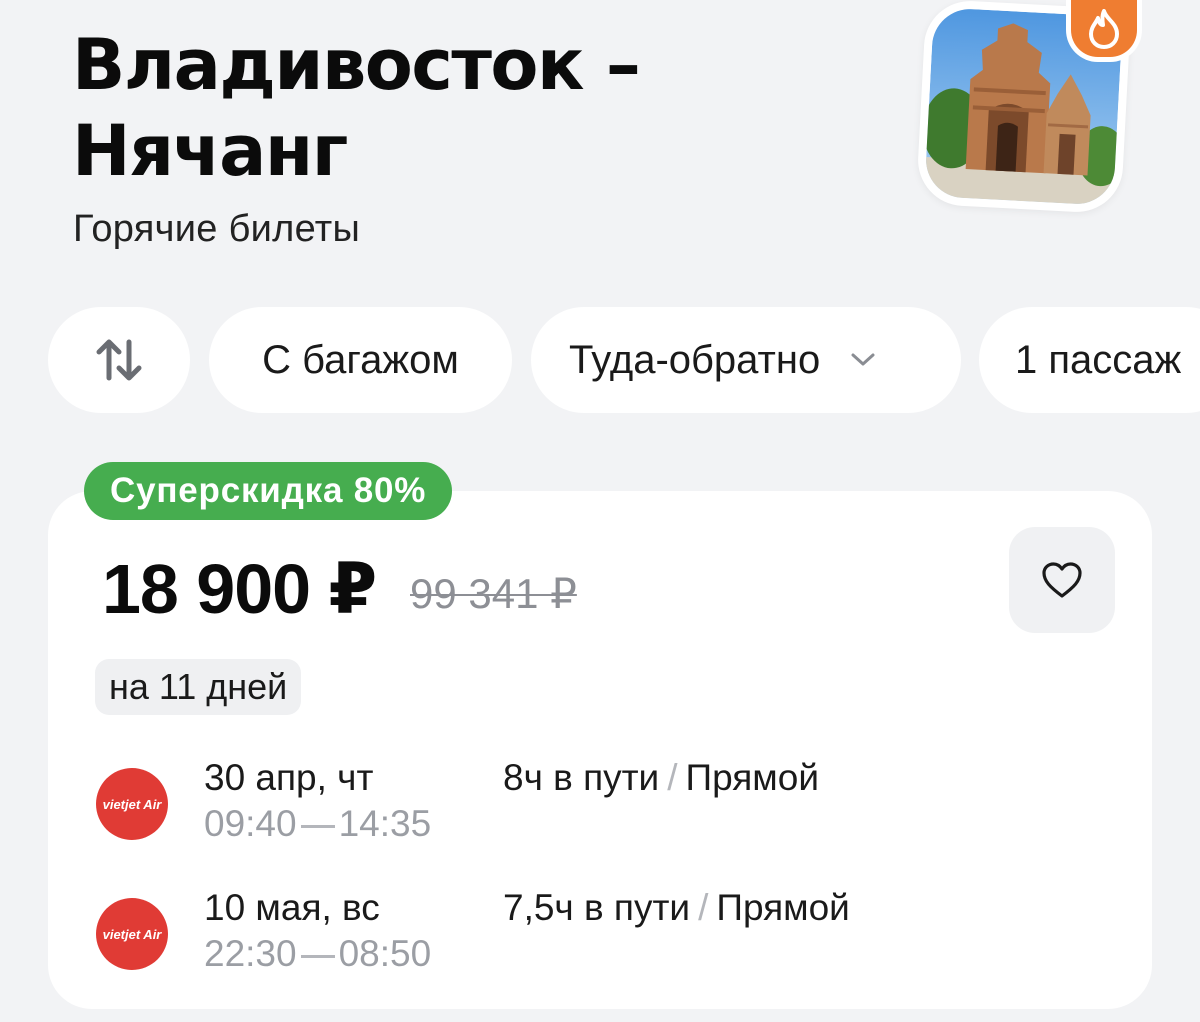 The width and height of the screenshot is (1200, 1022). What do you see at coordinates (198, 687) in the screenshot?
I see `trip-duration-tag: на 11 дней` at bounding box center [198, 687].